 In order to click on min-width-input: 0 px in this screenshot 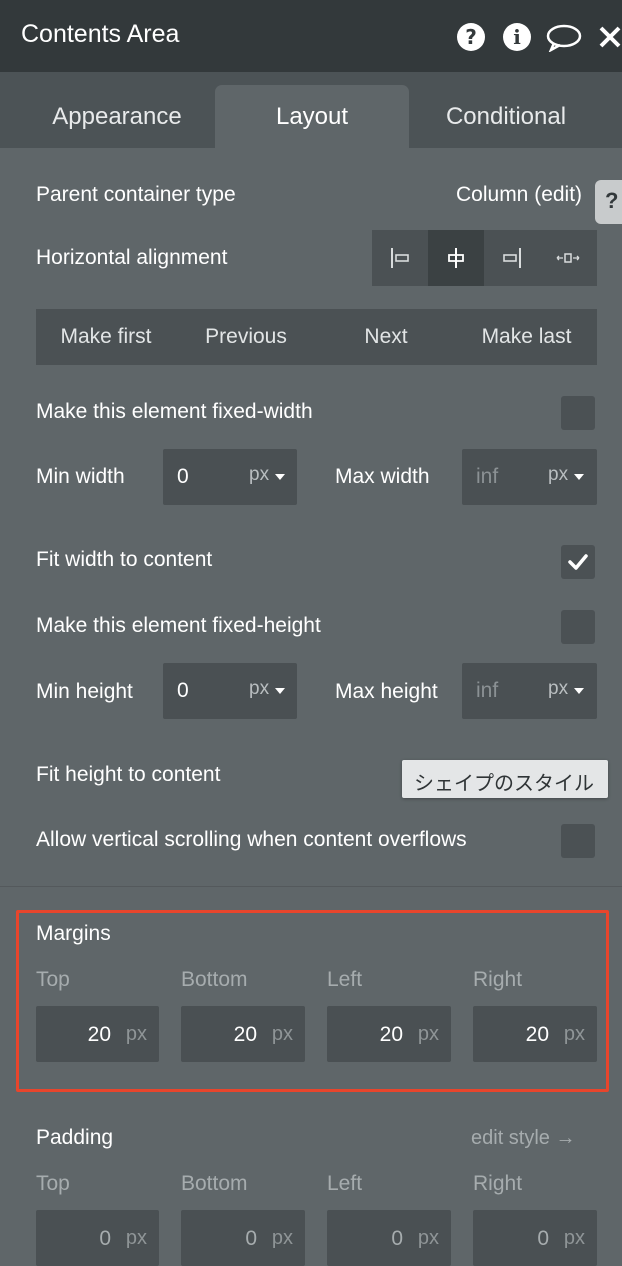, I will do `click(230, 477)`.